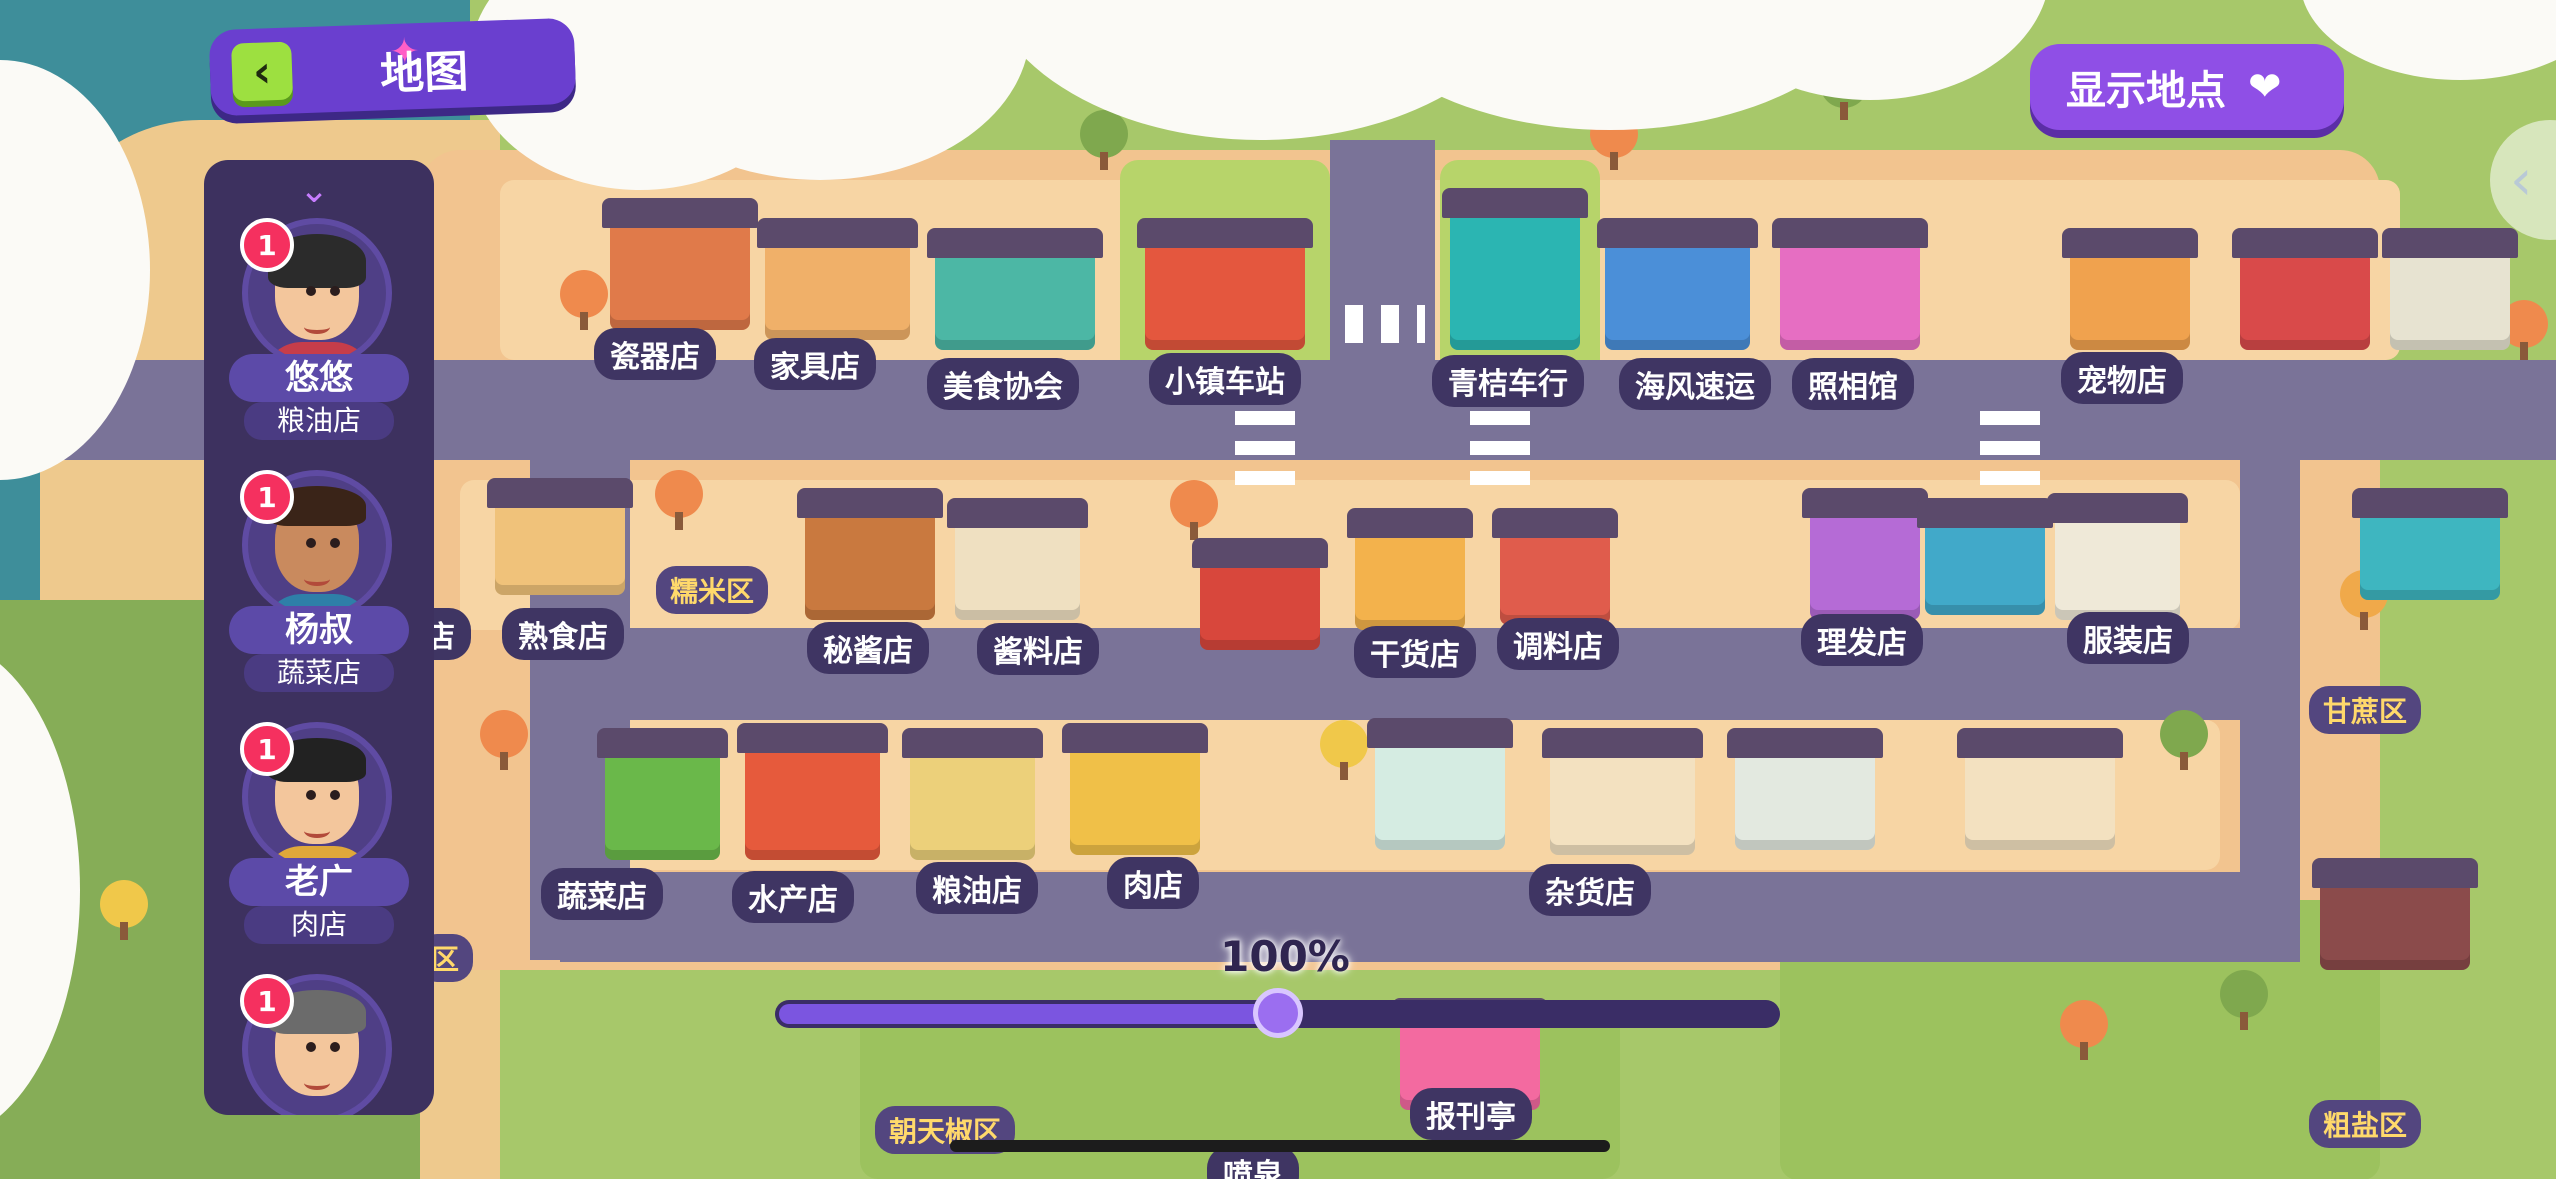 This screenshot has height=1179, width=2556. I want to click on shop-label: 报刊亭, so click(1471, 1114).